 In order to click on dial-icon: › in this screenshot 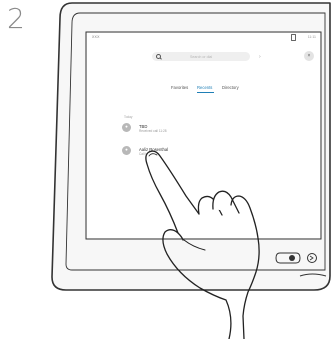, I will do `click(260, 57)`.